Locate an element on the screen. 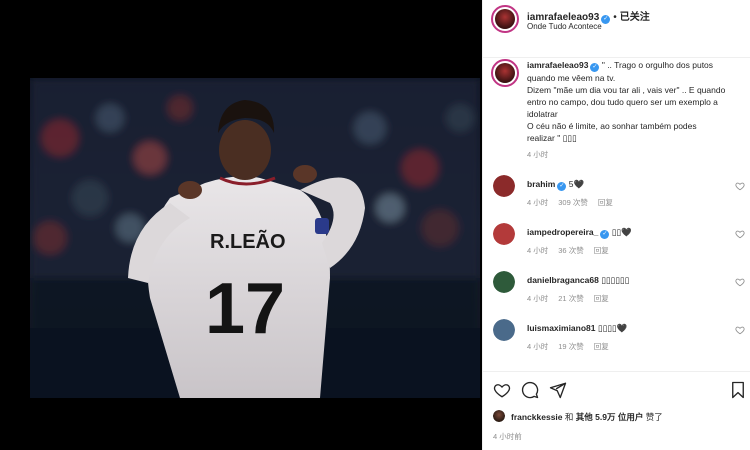 The height and width of the screenshot is (450, 750). commenter-username: iampedropereira_ is located at coordinates (562, 232).